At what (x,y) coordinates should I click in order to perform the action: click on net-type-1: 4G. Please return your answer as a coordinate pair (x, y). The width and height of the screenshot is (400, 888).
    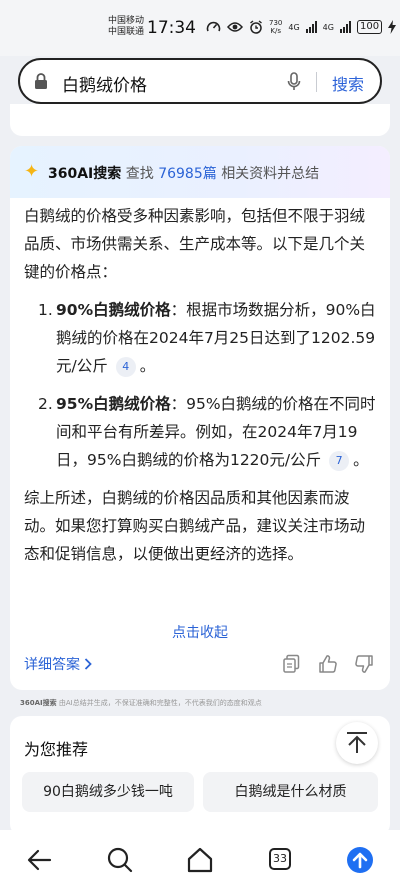
    Looking at the image, I should click on (294, 27).